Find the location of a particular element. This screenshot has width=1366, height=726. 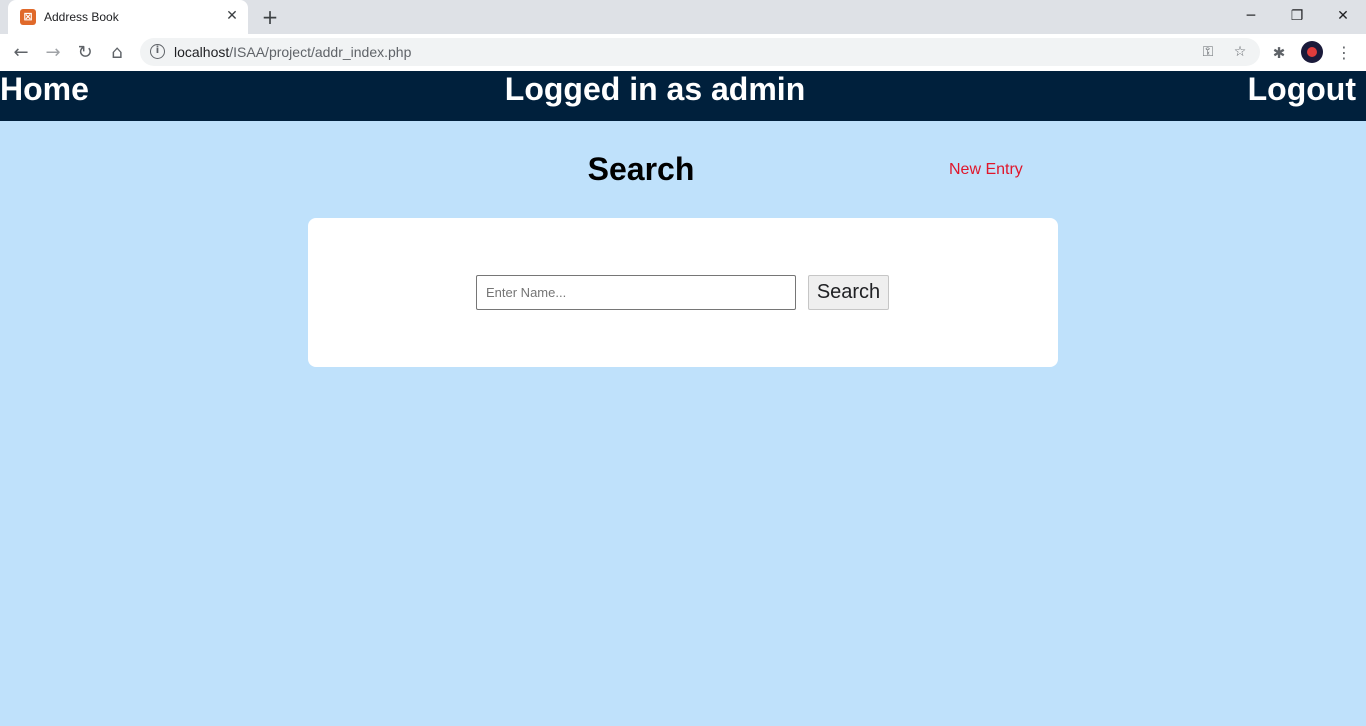

login-status: Logged in as admin is located at coordinates (655, 89).